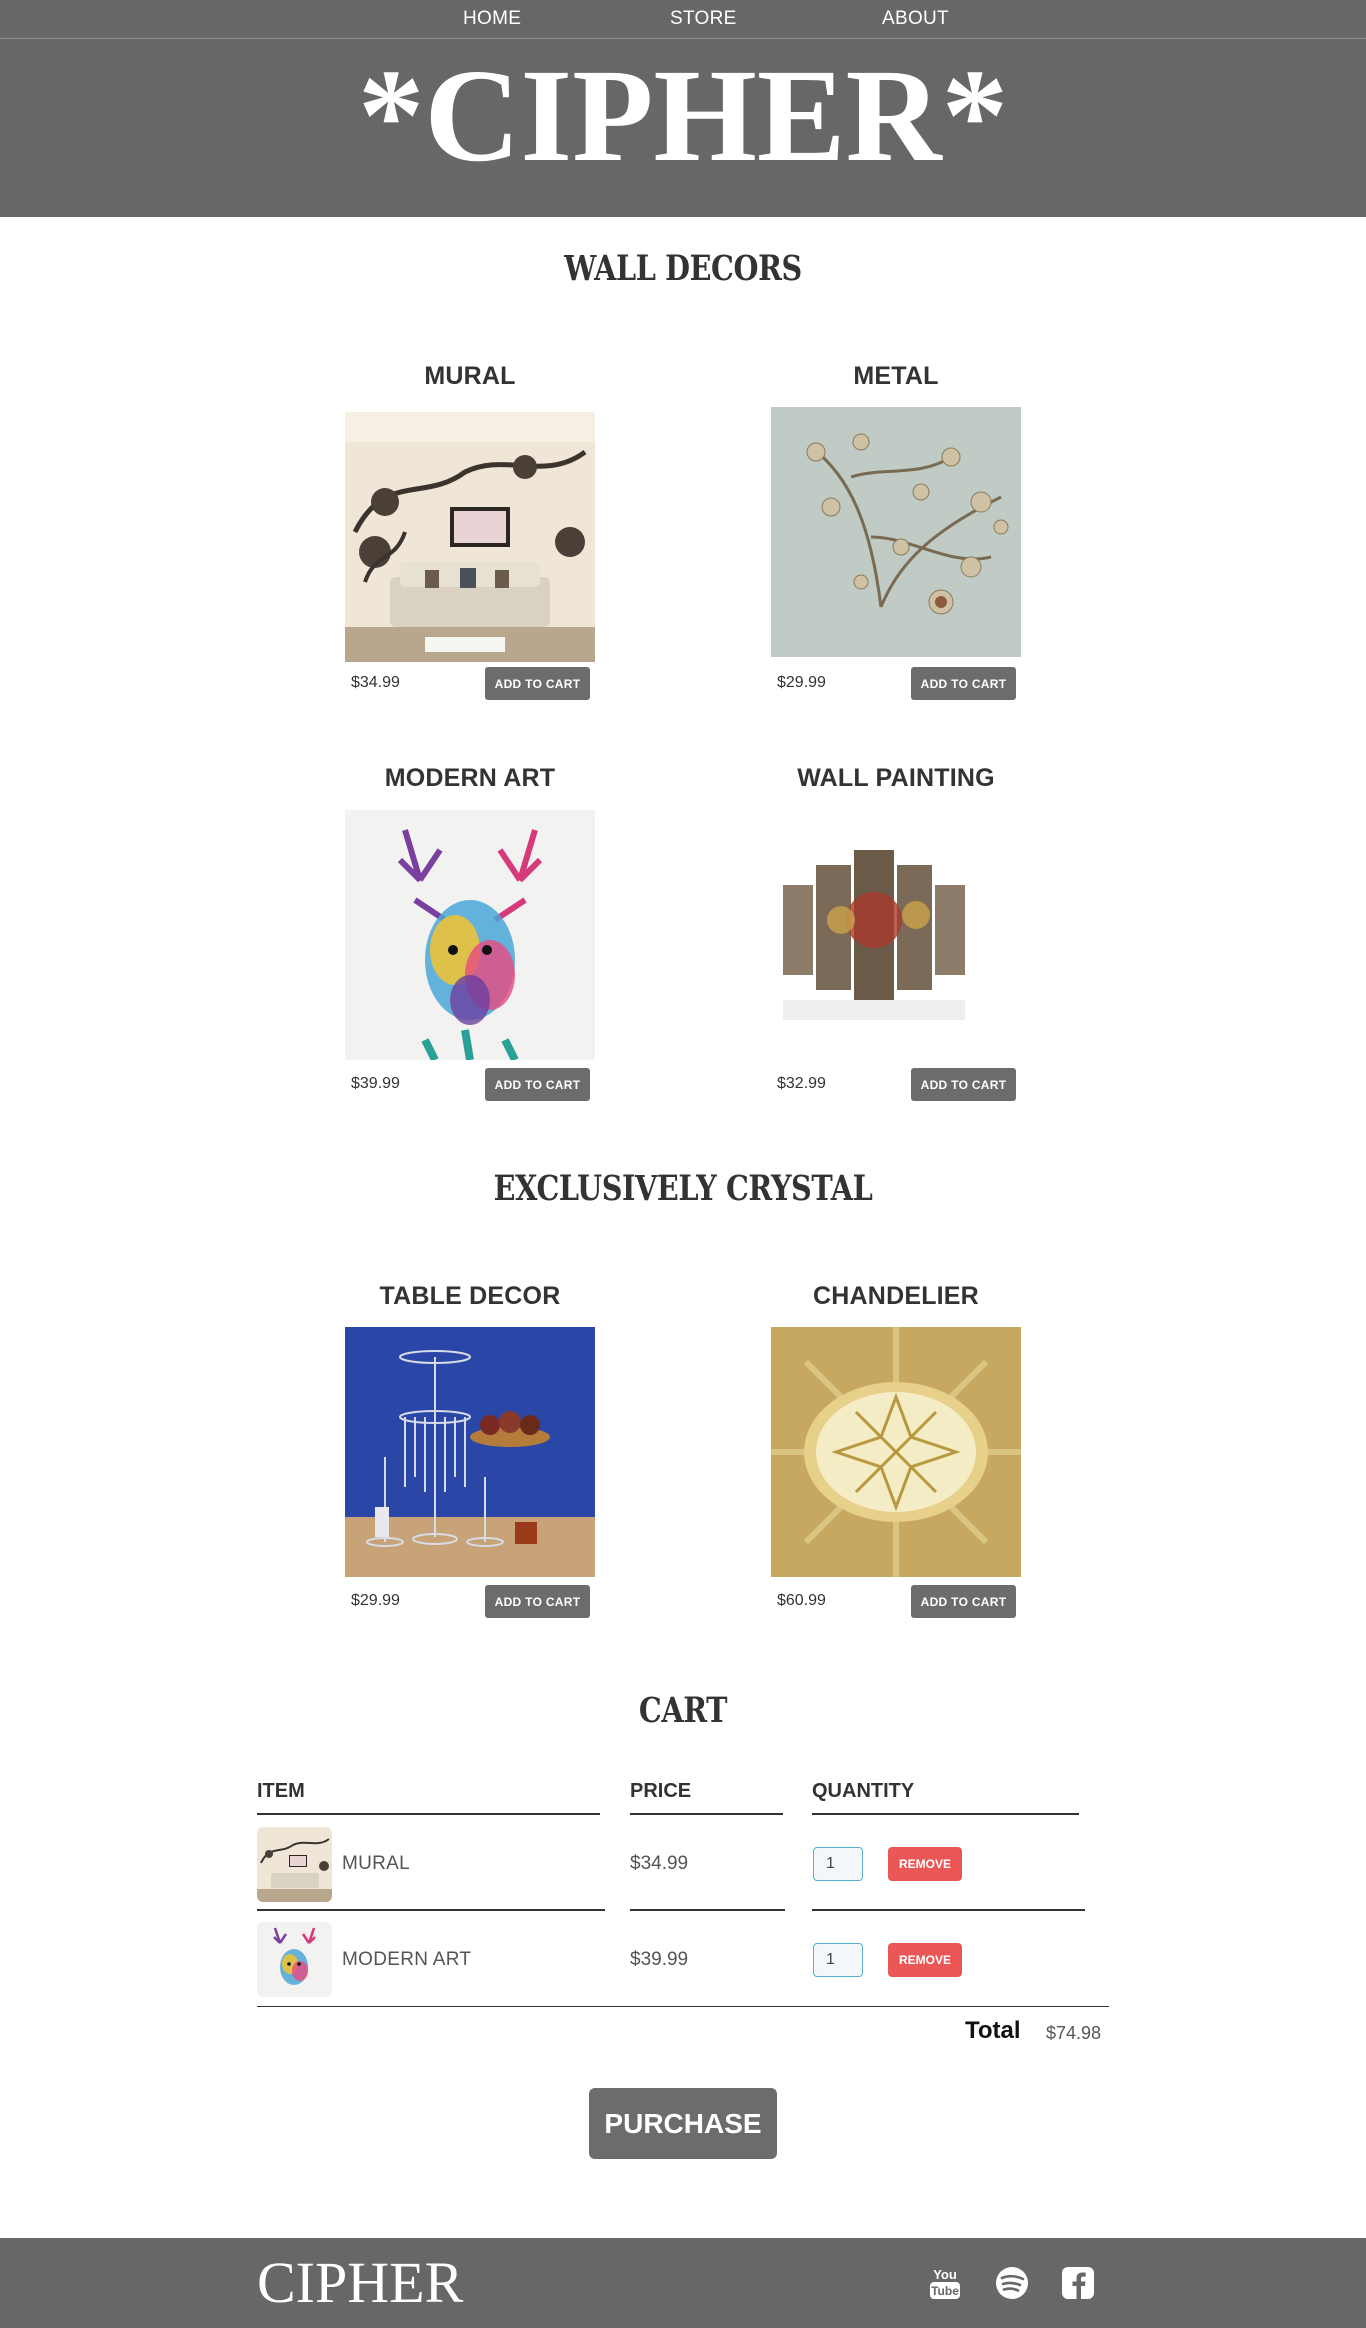 This screenshot has height=2328, width=1366. Describe the element at coordinates (703, 19) in the screenshot. I see `nav-store-link: STORE` at that location.